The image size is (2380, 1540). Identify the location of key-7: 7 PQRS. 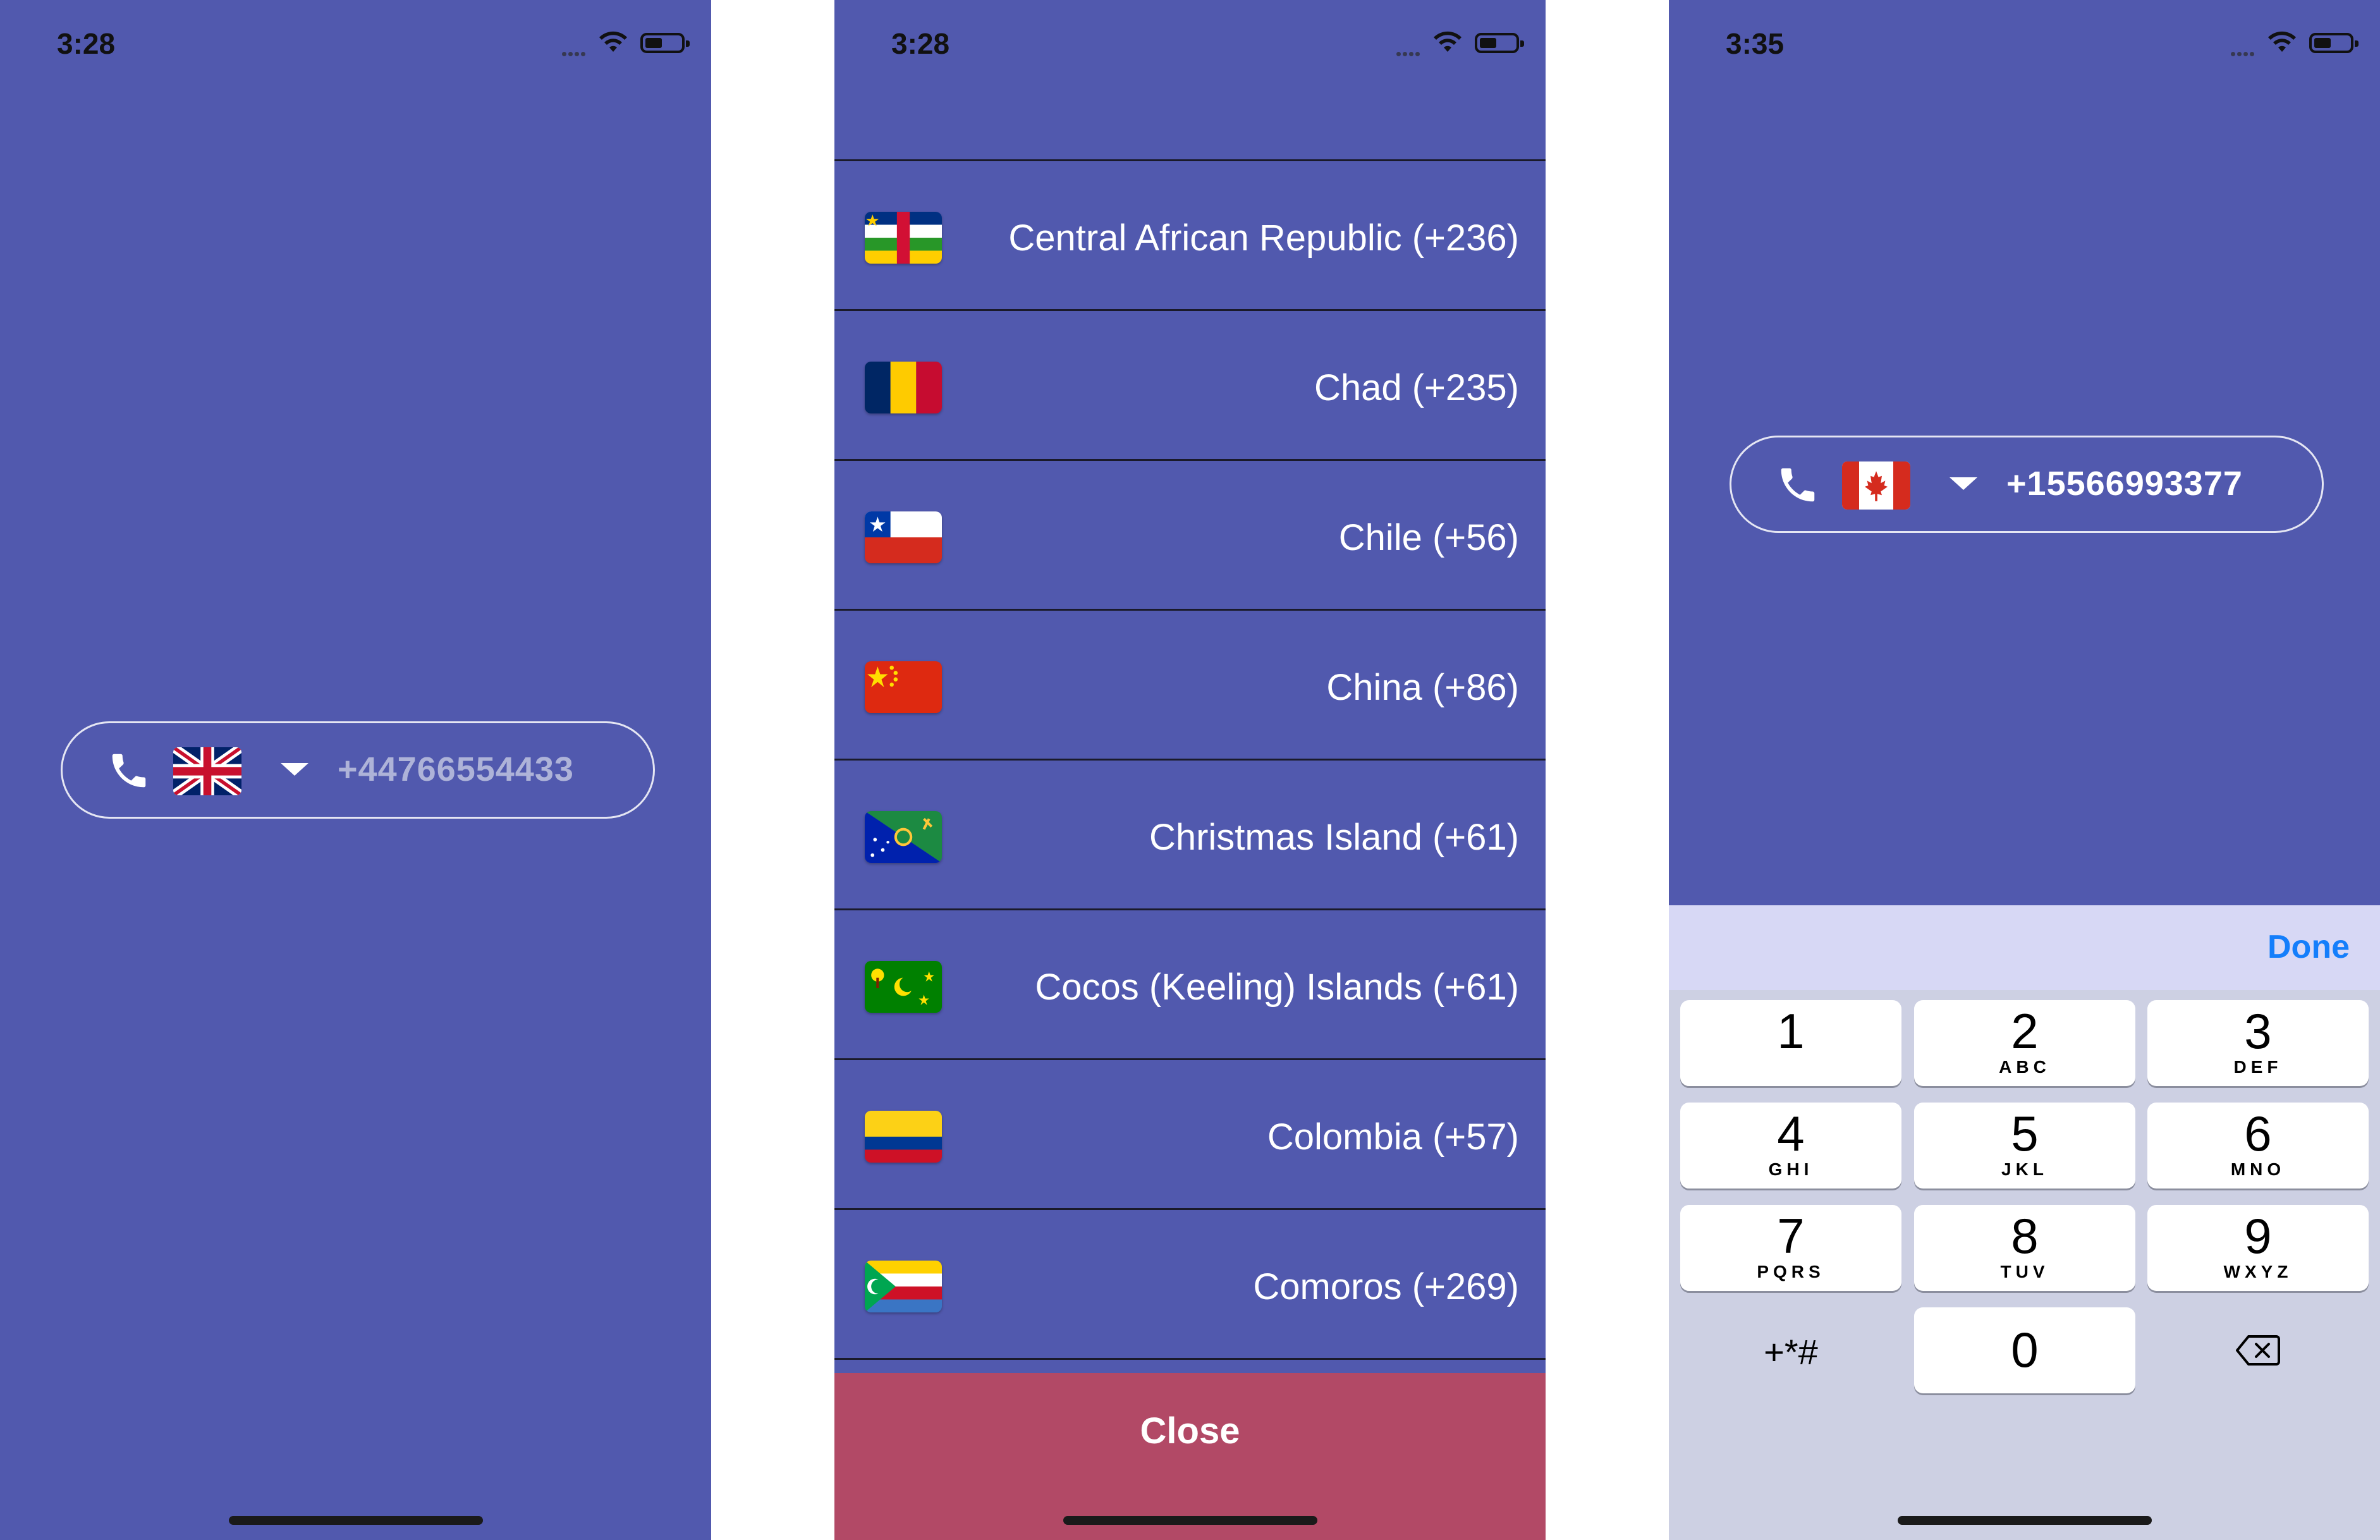
(1790, 1248).